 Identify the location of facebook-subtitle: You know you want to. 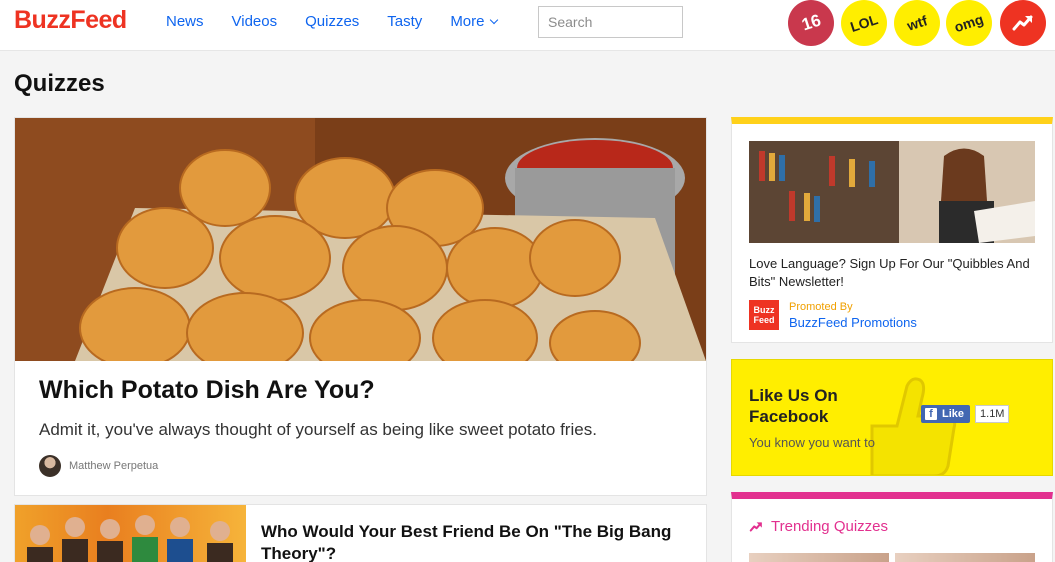
(812, 442).